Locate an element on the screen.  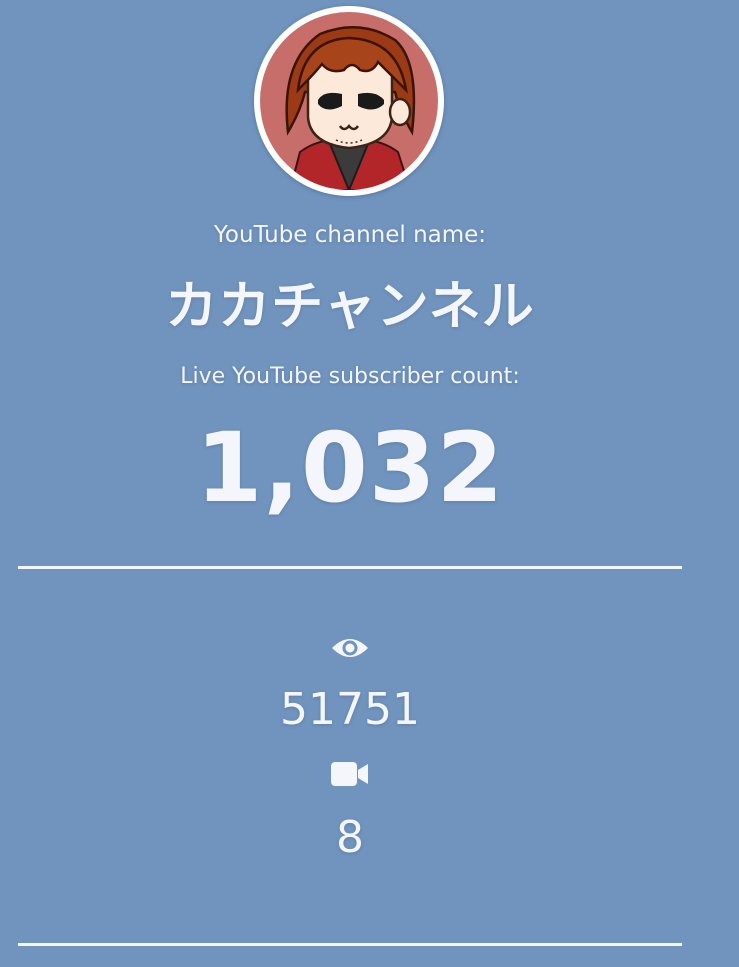
videos-count: 8 is located at coordinates (350, 837).